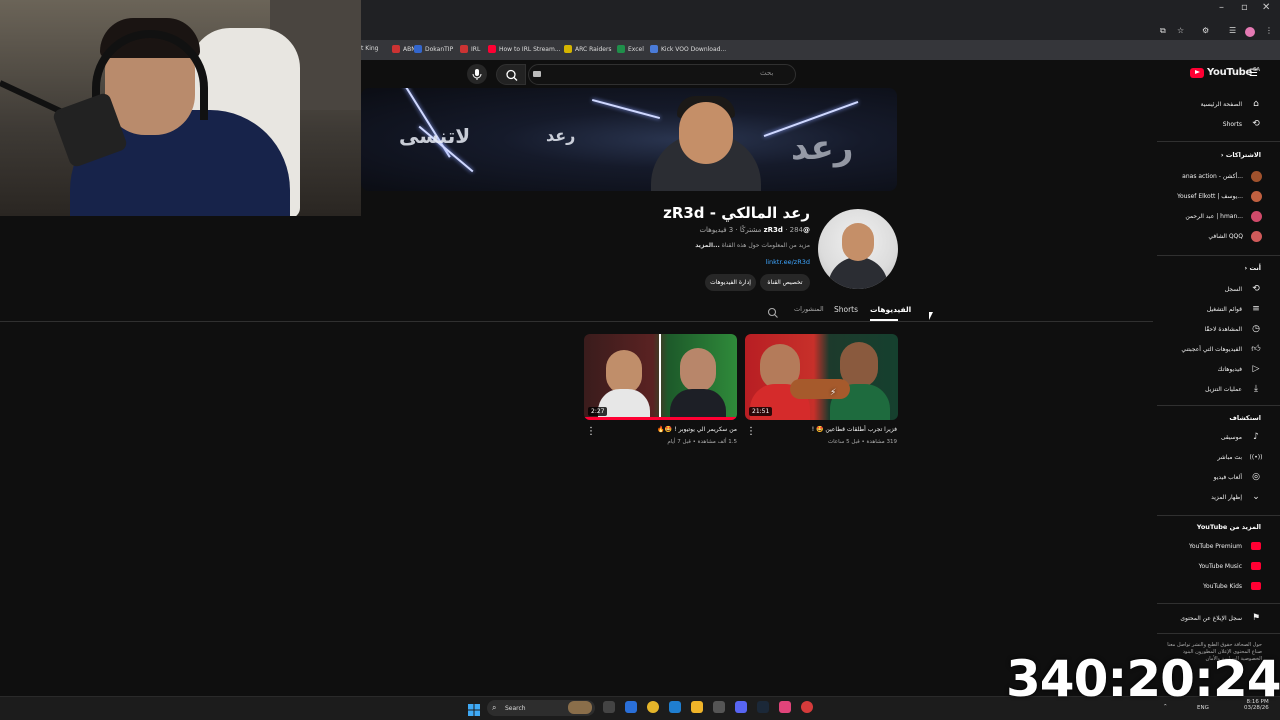 Image resolution: width=1280 pixels, height=720 pixels. I want to click on gaming-icon: ◎, so click(1256, 477).